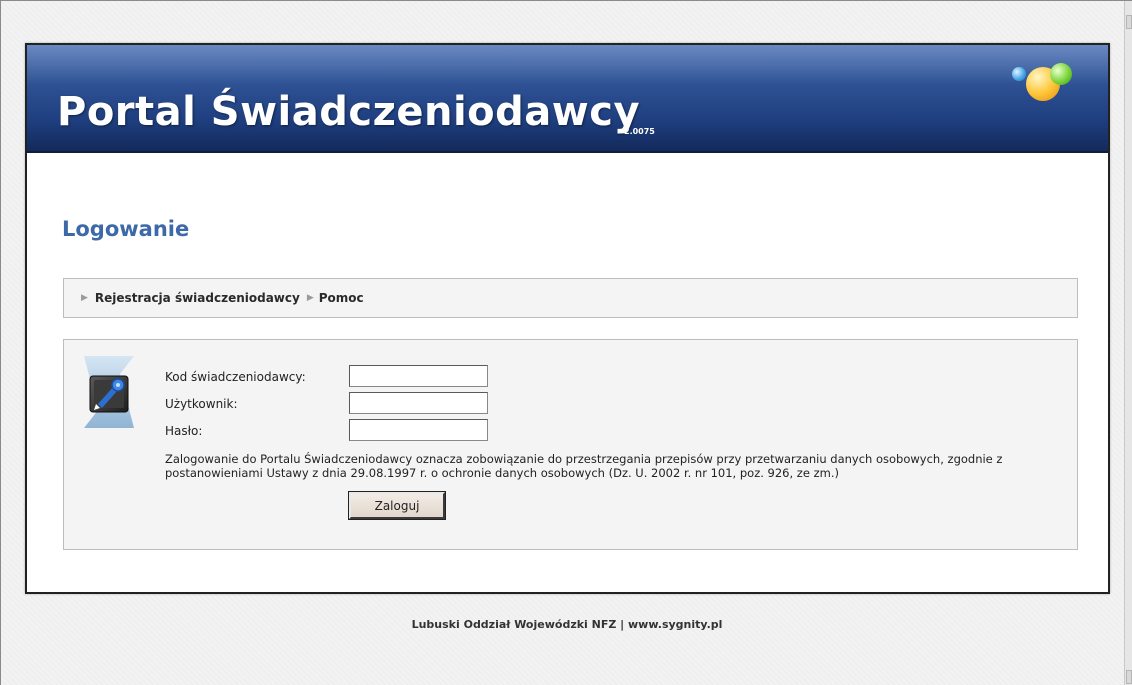 This screenshot has width=1132, height=685. What do you see at coordinates (126, 229) in the screenshot?
I see `page-title: Logowanie` at bounding box center [126, 229].